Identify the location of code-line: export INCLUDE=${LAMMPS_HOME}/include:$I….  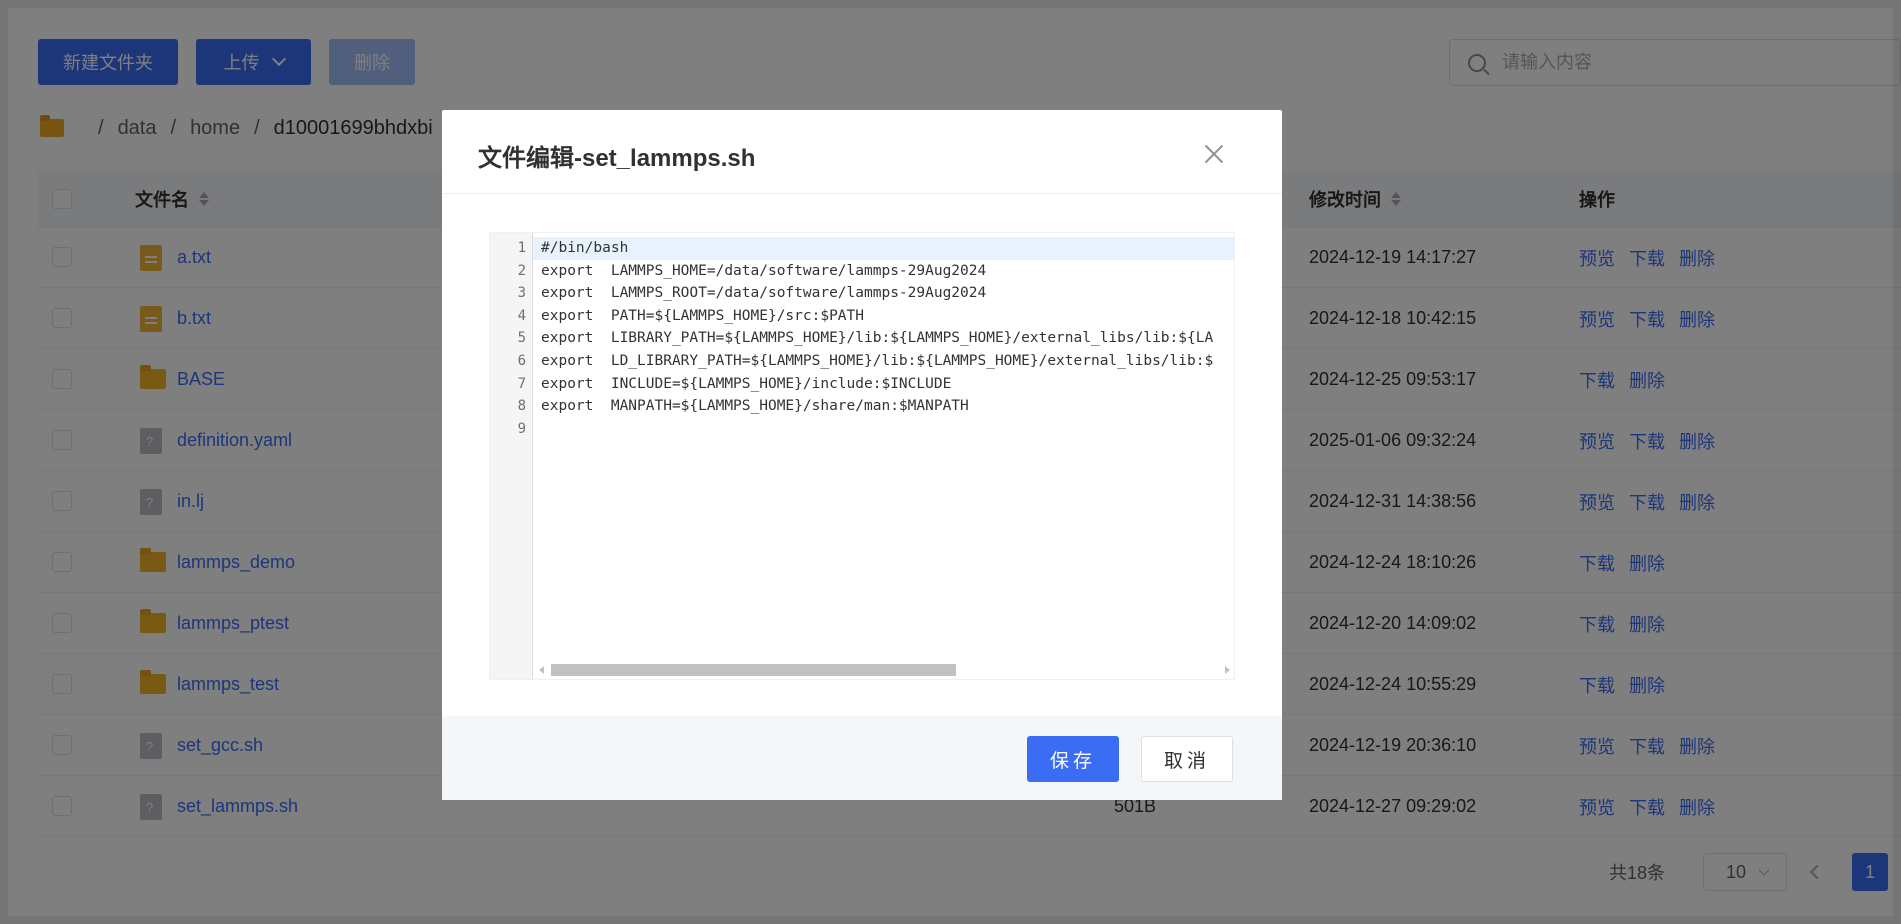
(883, 384).